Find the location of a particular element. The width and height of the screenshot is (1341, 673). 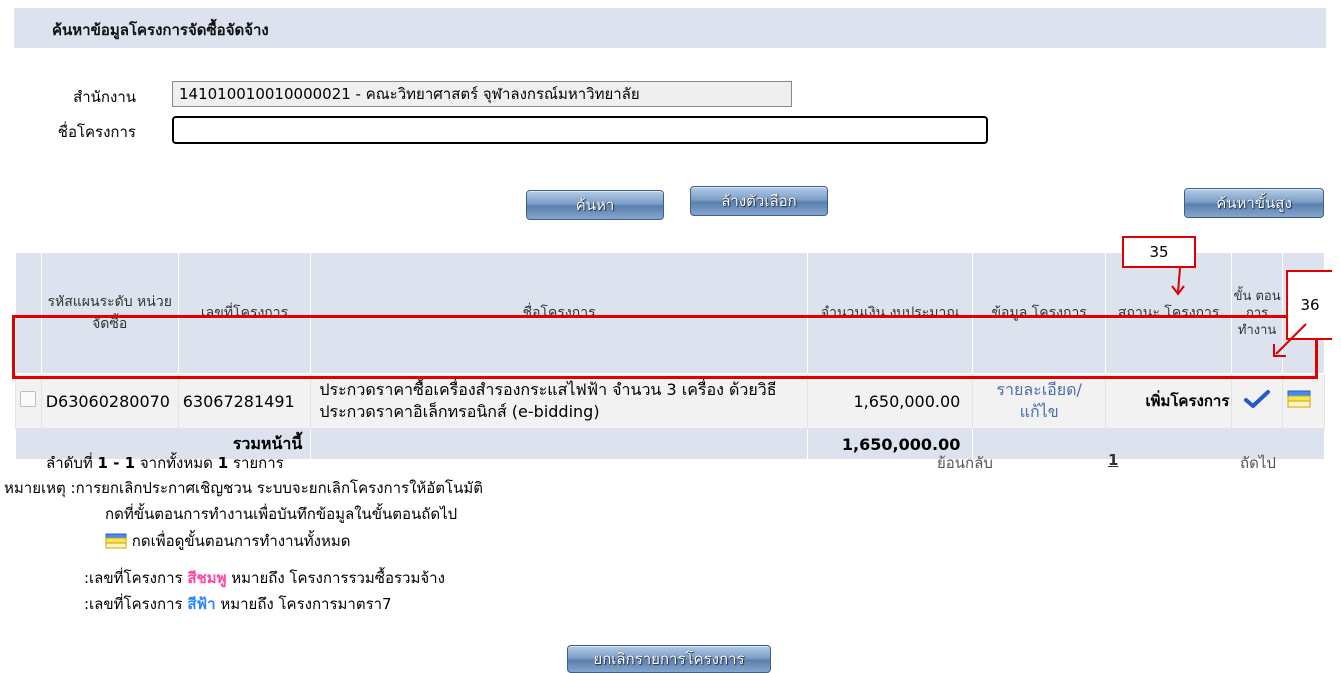

callout-35: 35 is located at coordinates (1159, 252).